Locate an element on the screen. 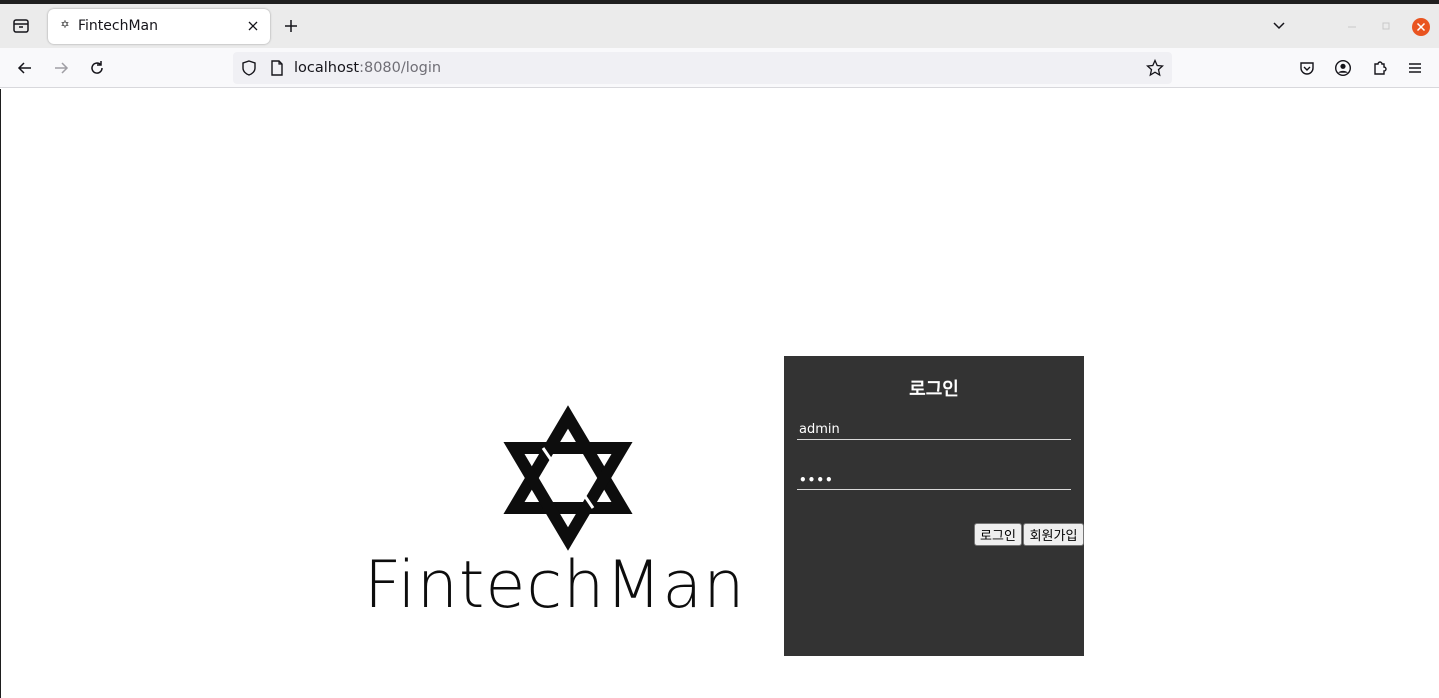 The height and width of the screenshot is (698, 1439). password-input is located at coordinates (934, 480).